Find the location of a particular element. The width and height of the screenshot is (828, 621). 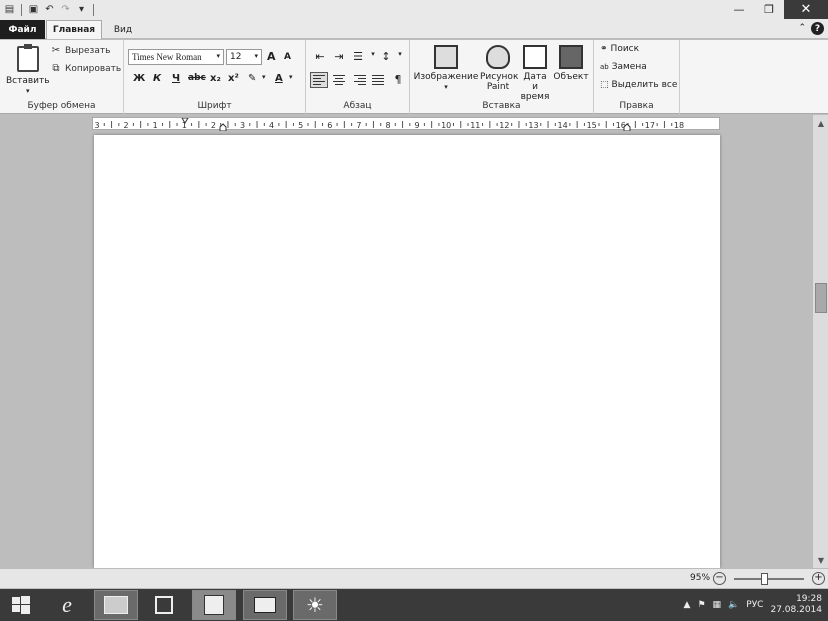

customize-icon: ▾ is located at coordinates (81, 9).